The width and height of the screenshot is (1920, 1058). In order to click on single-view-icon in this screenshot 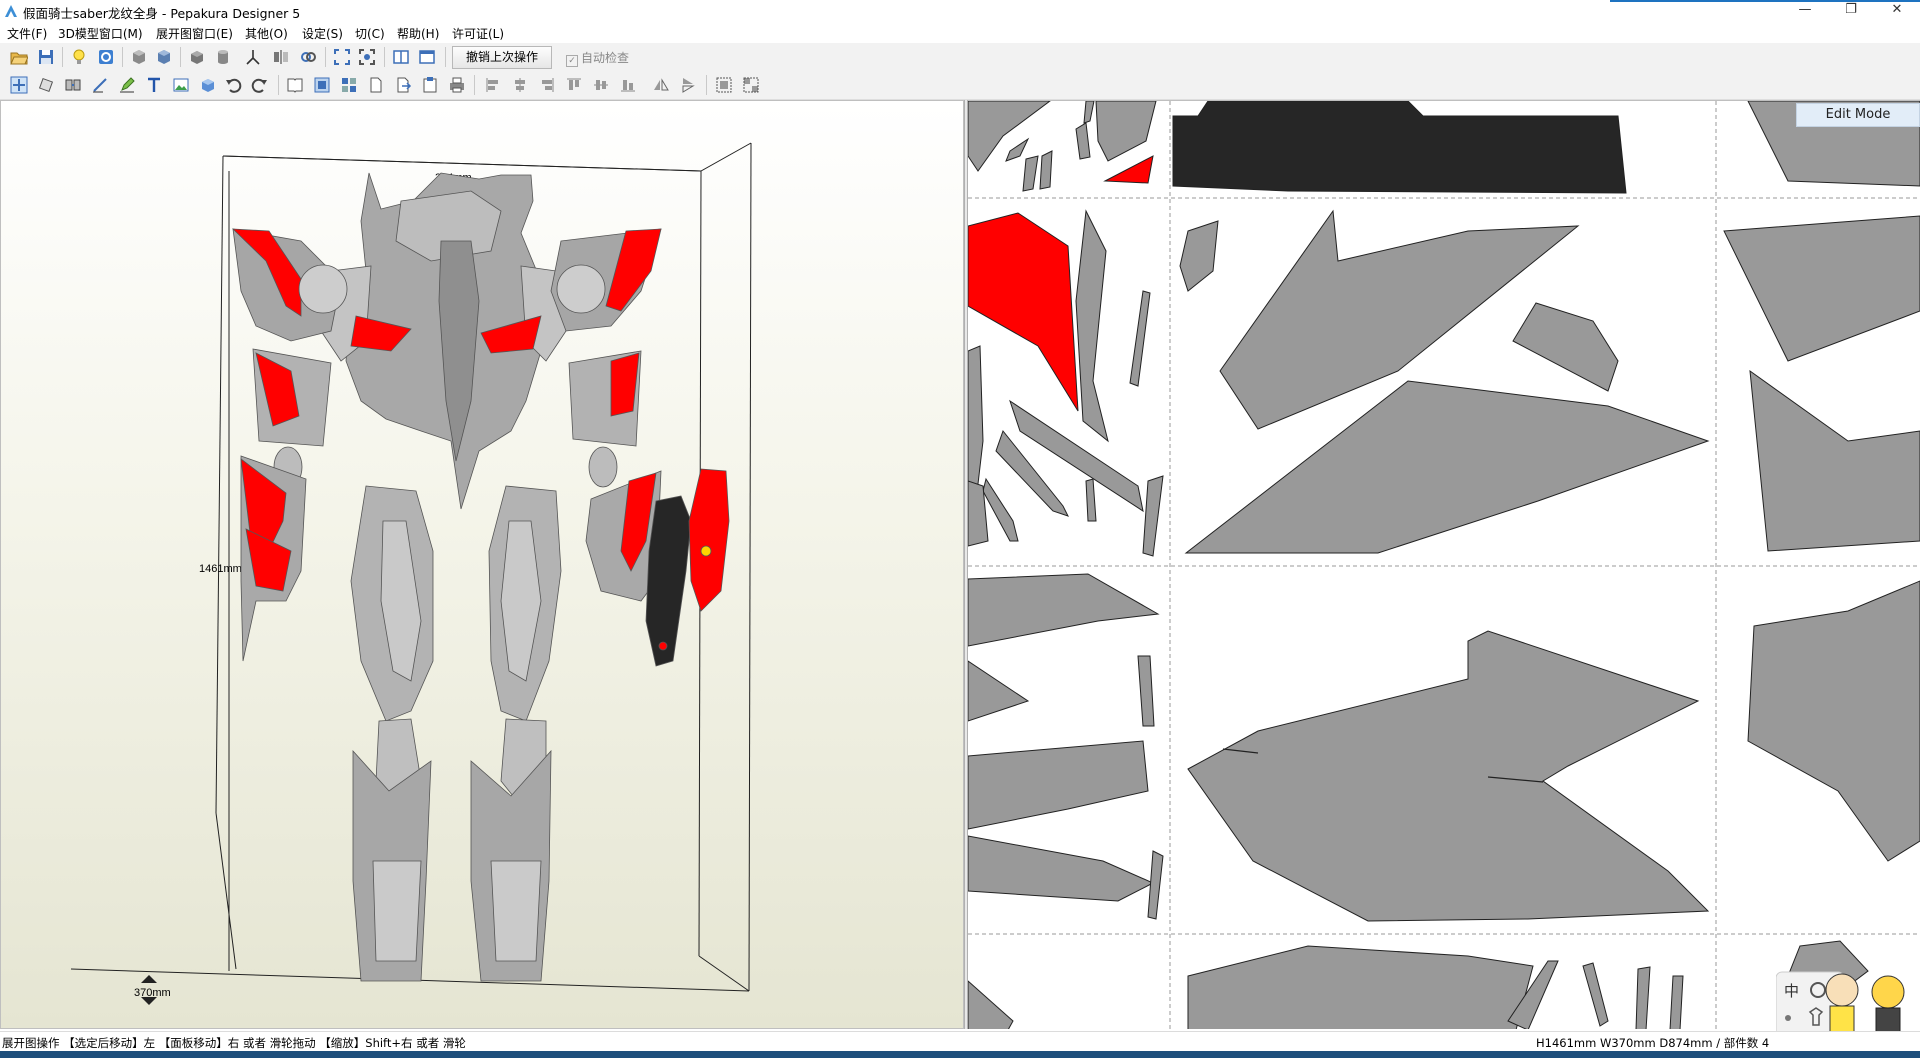, I will do `click(427, 57)`.